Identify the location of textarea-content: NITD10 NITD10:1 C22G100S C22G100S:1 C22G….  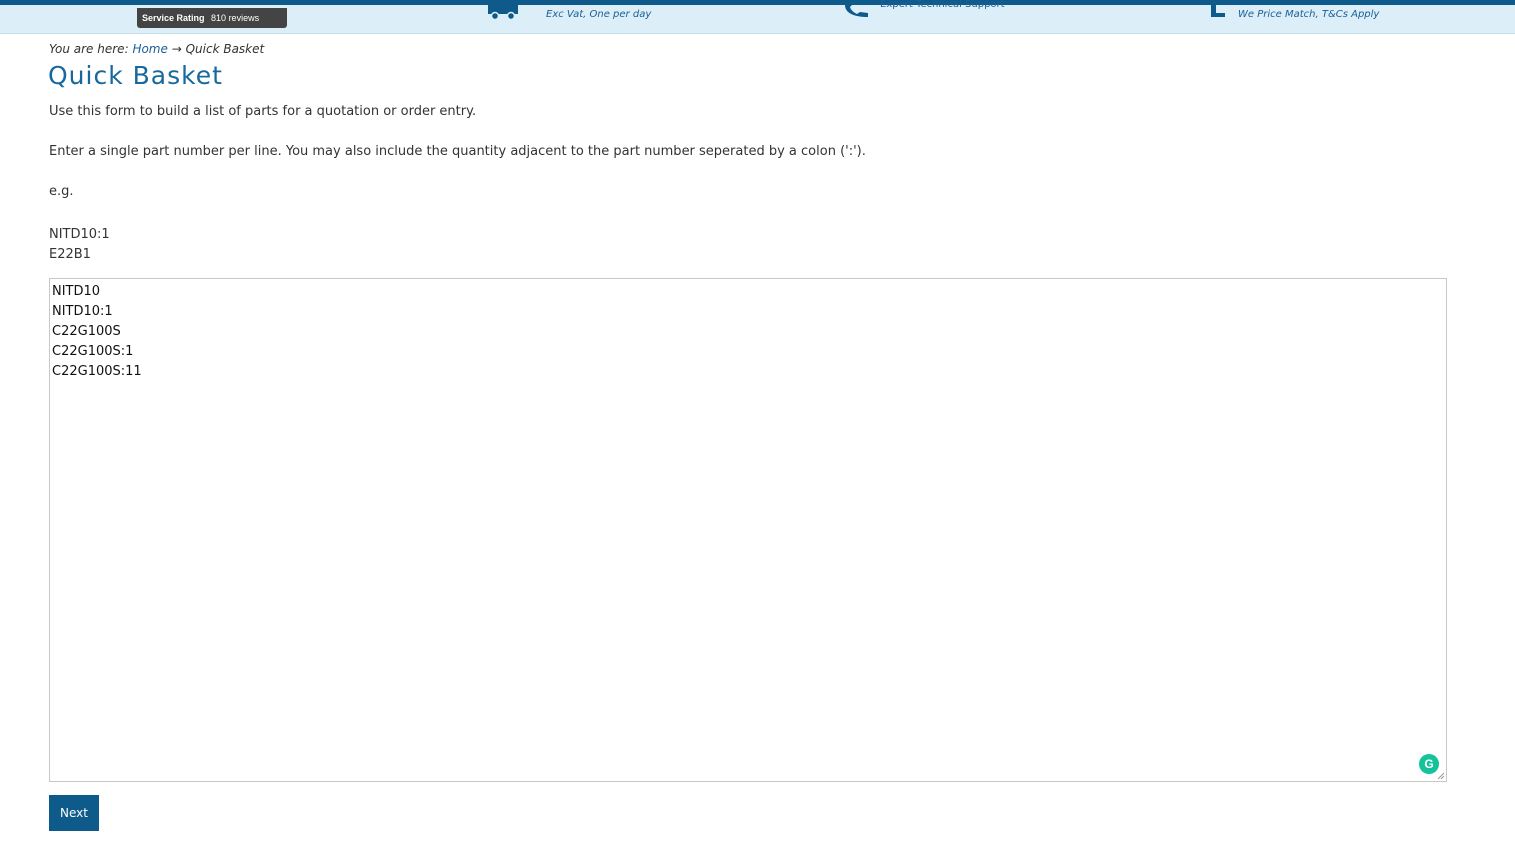
(97, 332).